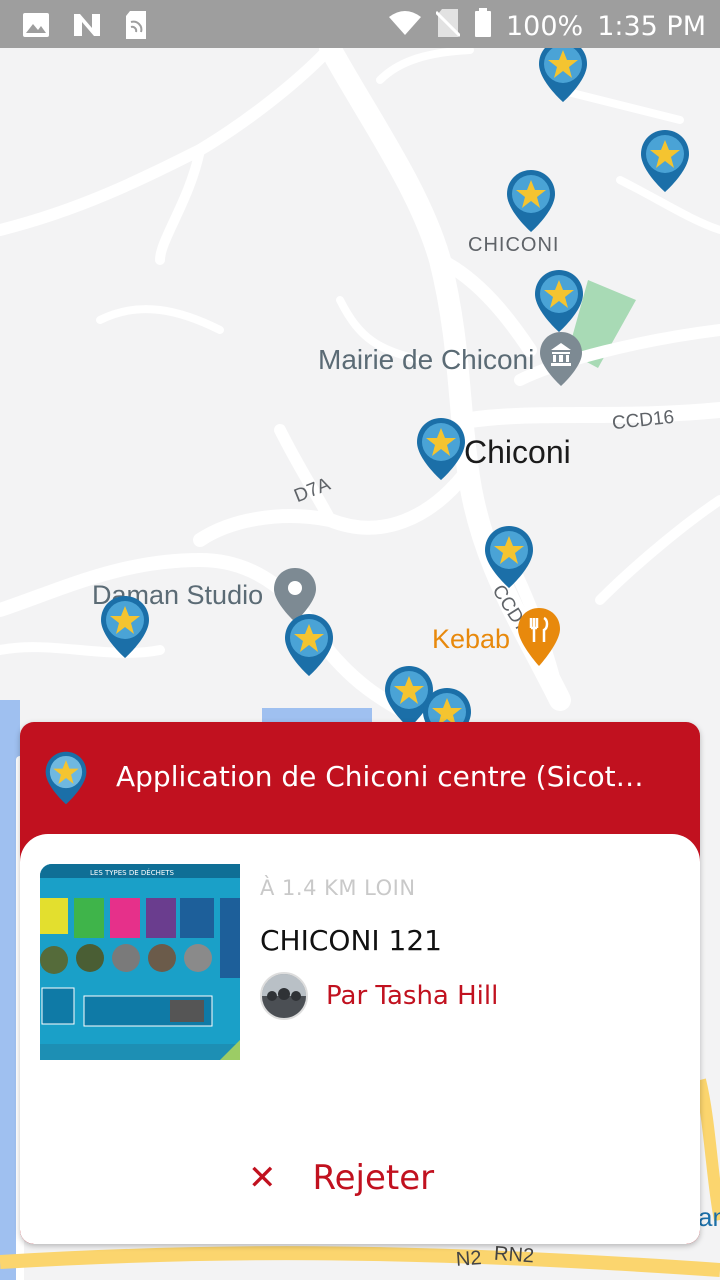  Describe the element at coordinates (514, 245) in the screenshot. I see `map-label-chiconi-upper: CHICONI` at that location.